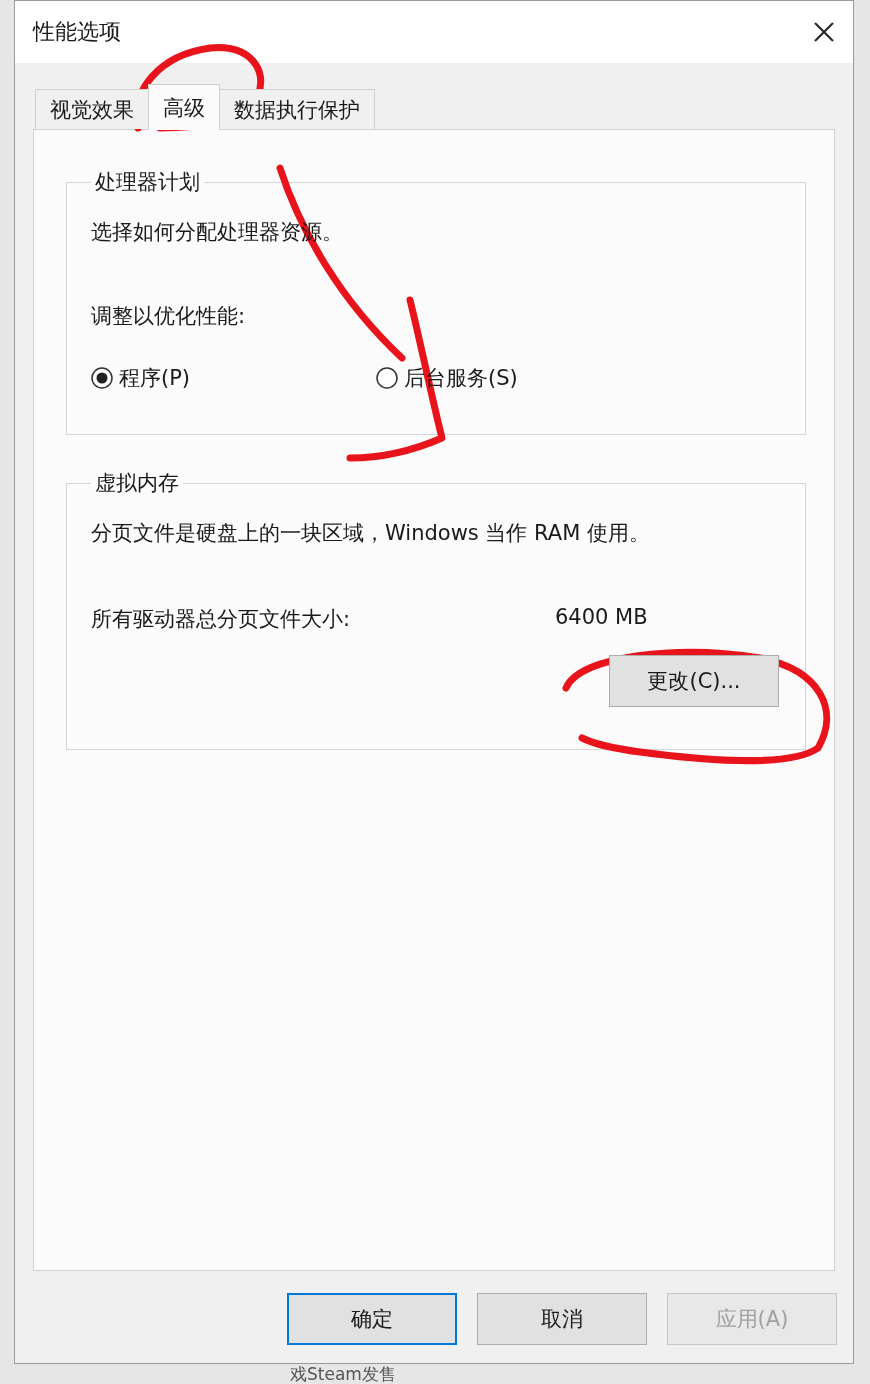 This screenshot has height=1384, width=870. I want to click on radio-option: 程序(P), so click(233, 378).